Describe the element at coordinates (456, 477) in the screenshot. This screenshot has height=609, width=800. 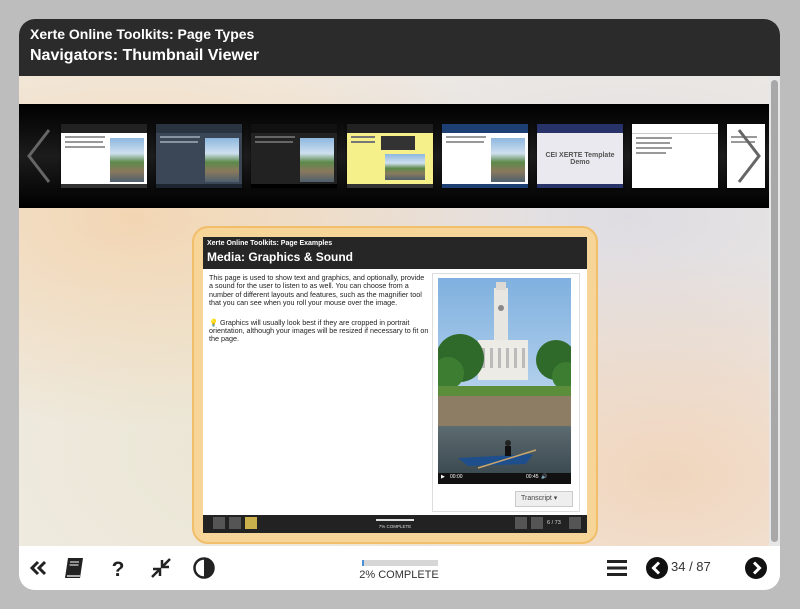
I see `player-time-start: 00:00` at that location.